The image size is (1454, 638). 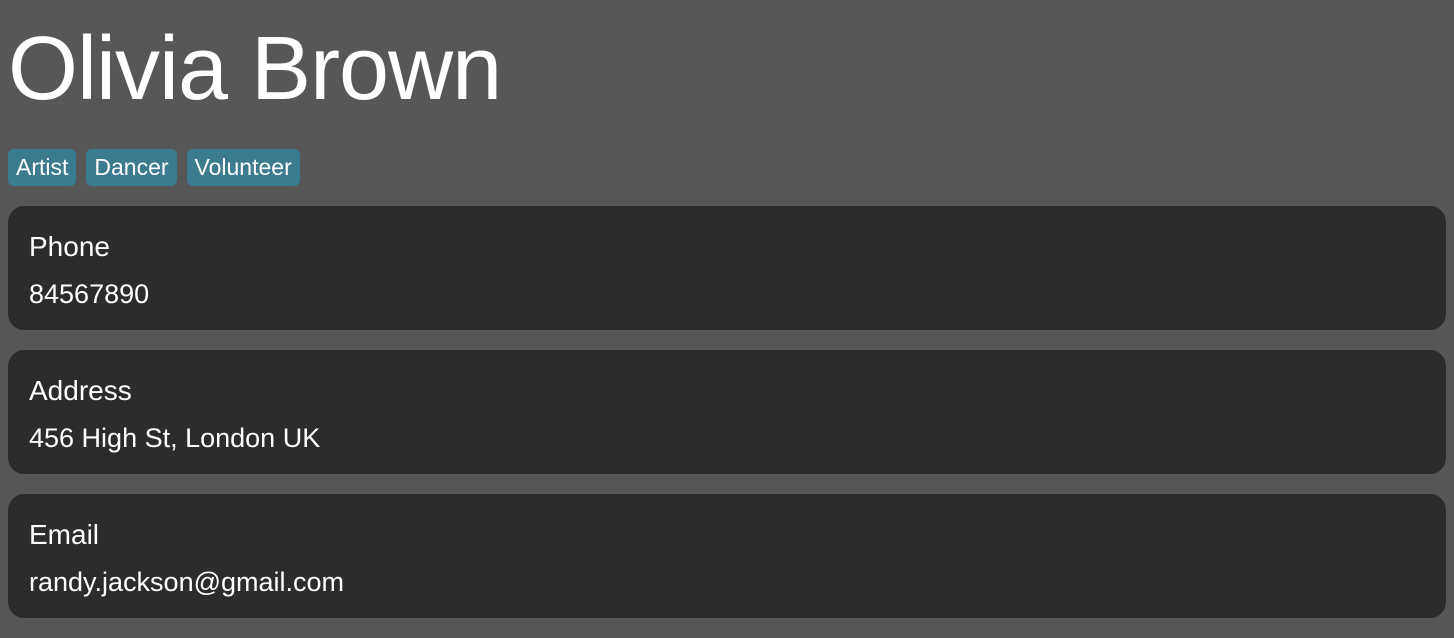 What do you see at coordinates (64, 534) in the screenshot?
I see `email-label: Email` at bounding box center [64, 534].